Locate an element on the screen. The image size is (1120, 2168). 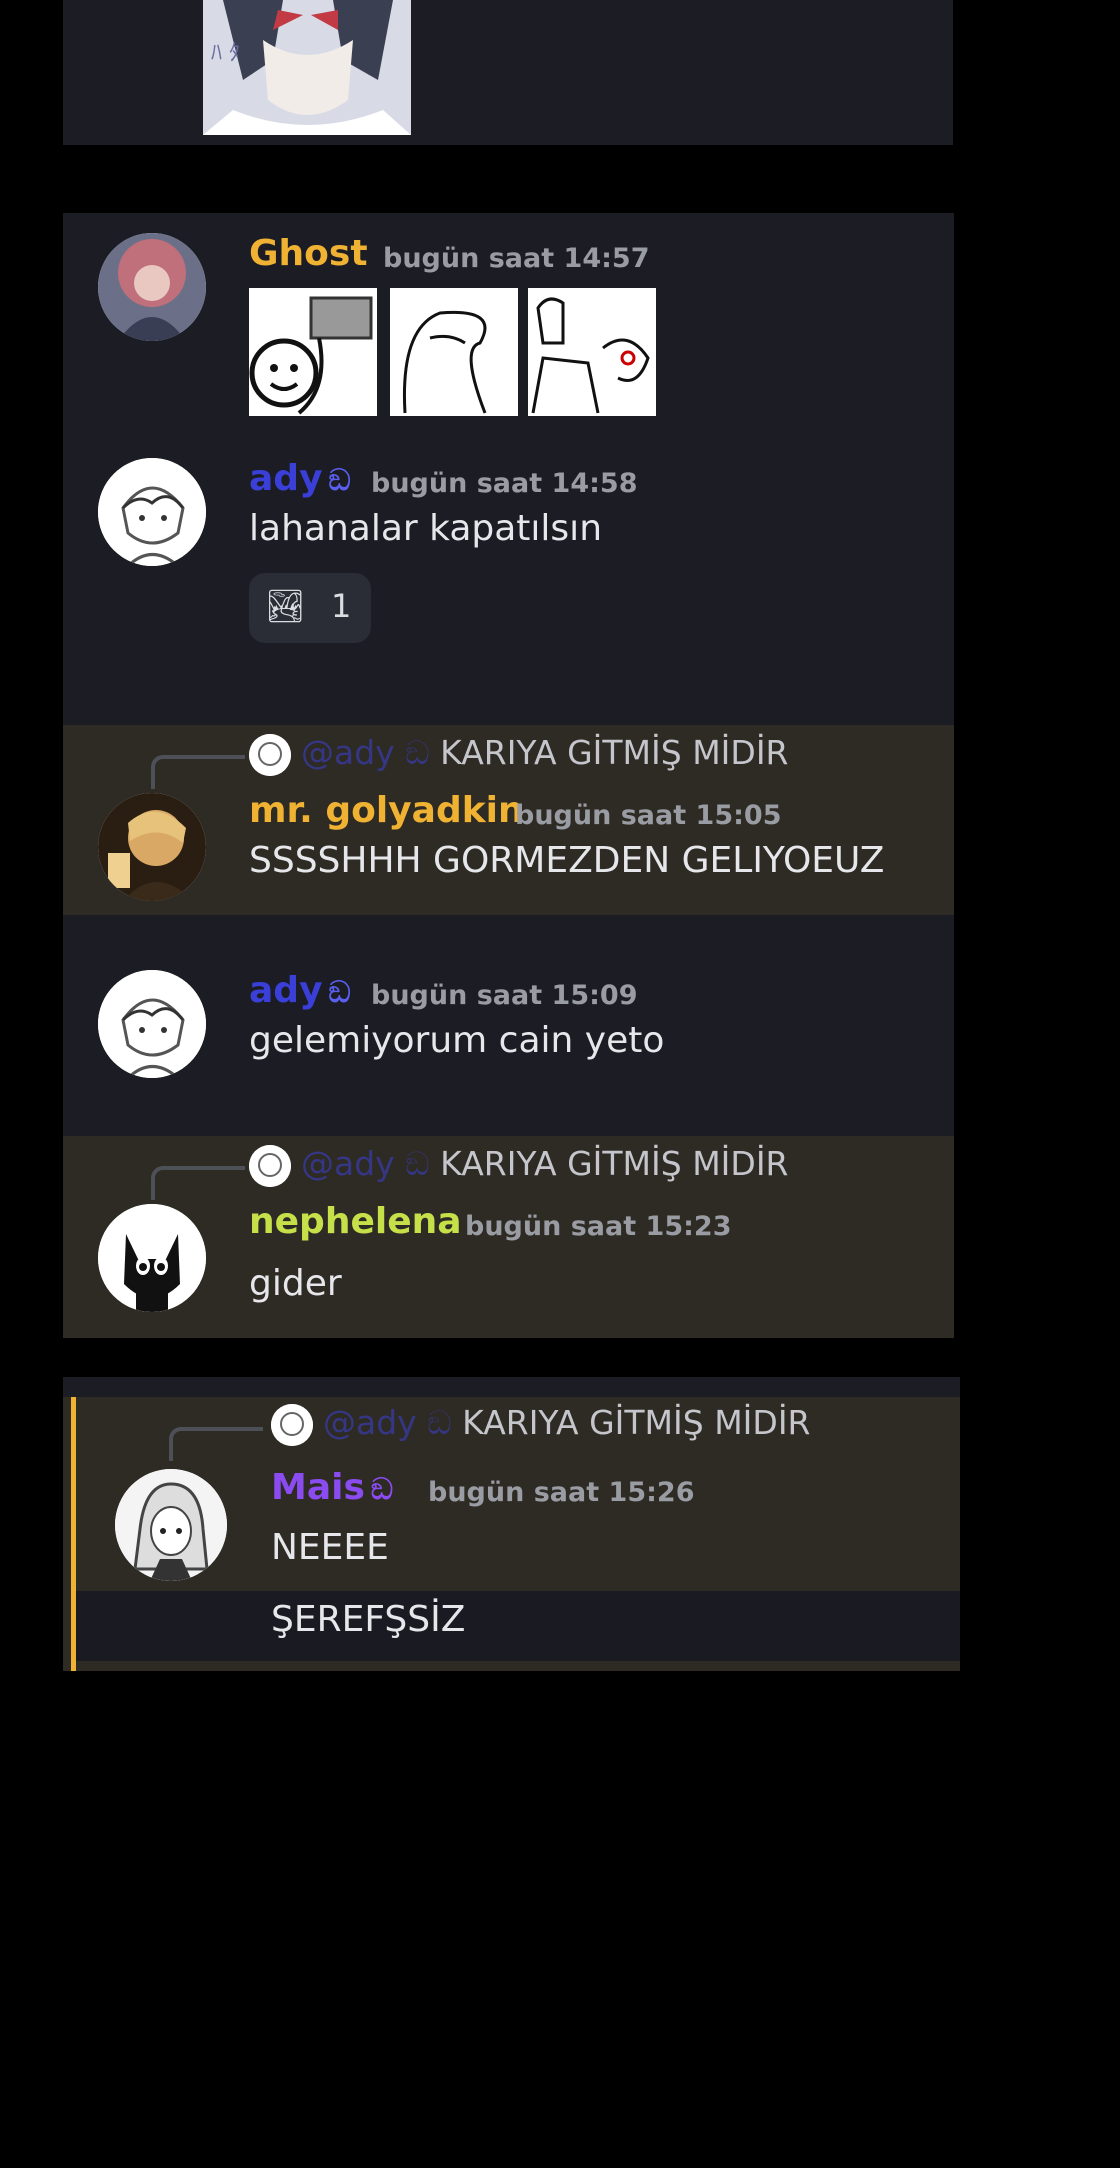
author-name: Mais ඞ is located at coordinates (332, 1487).